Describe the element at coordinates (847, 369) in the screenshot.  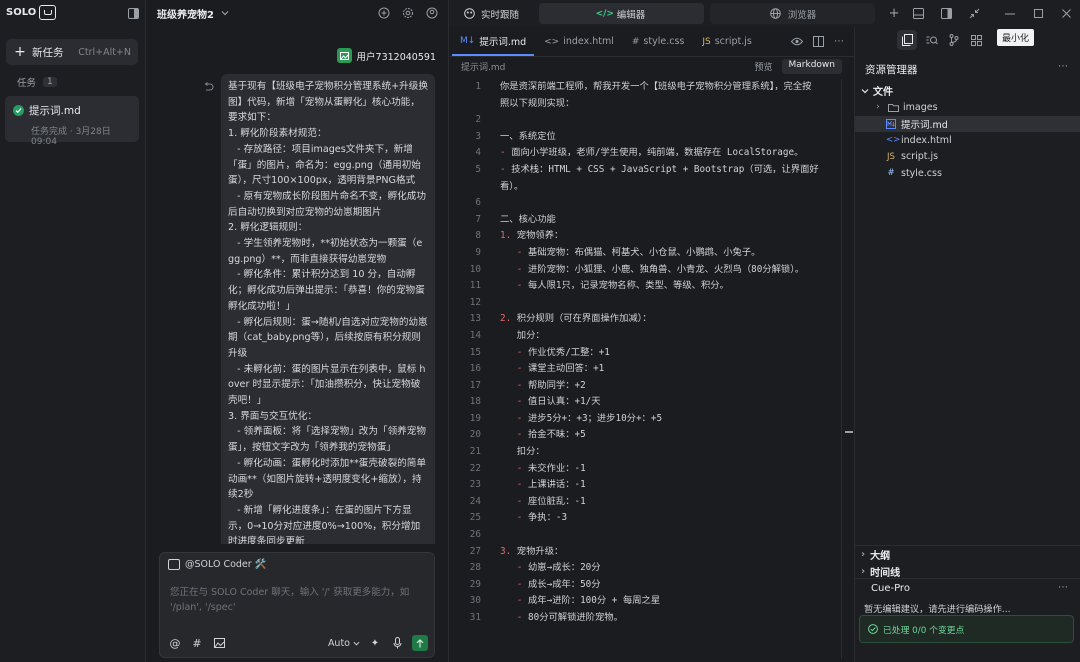
I see `vertical-scrollbar` at that location.